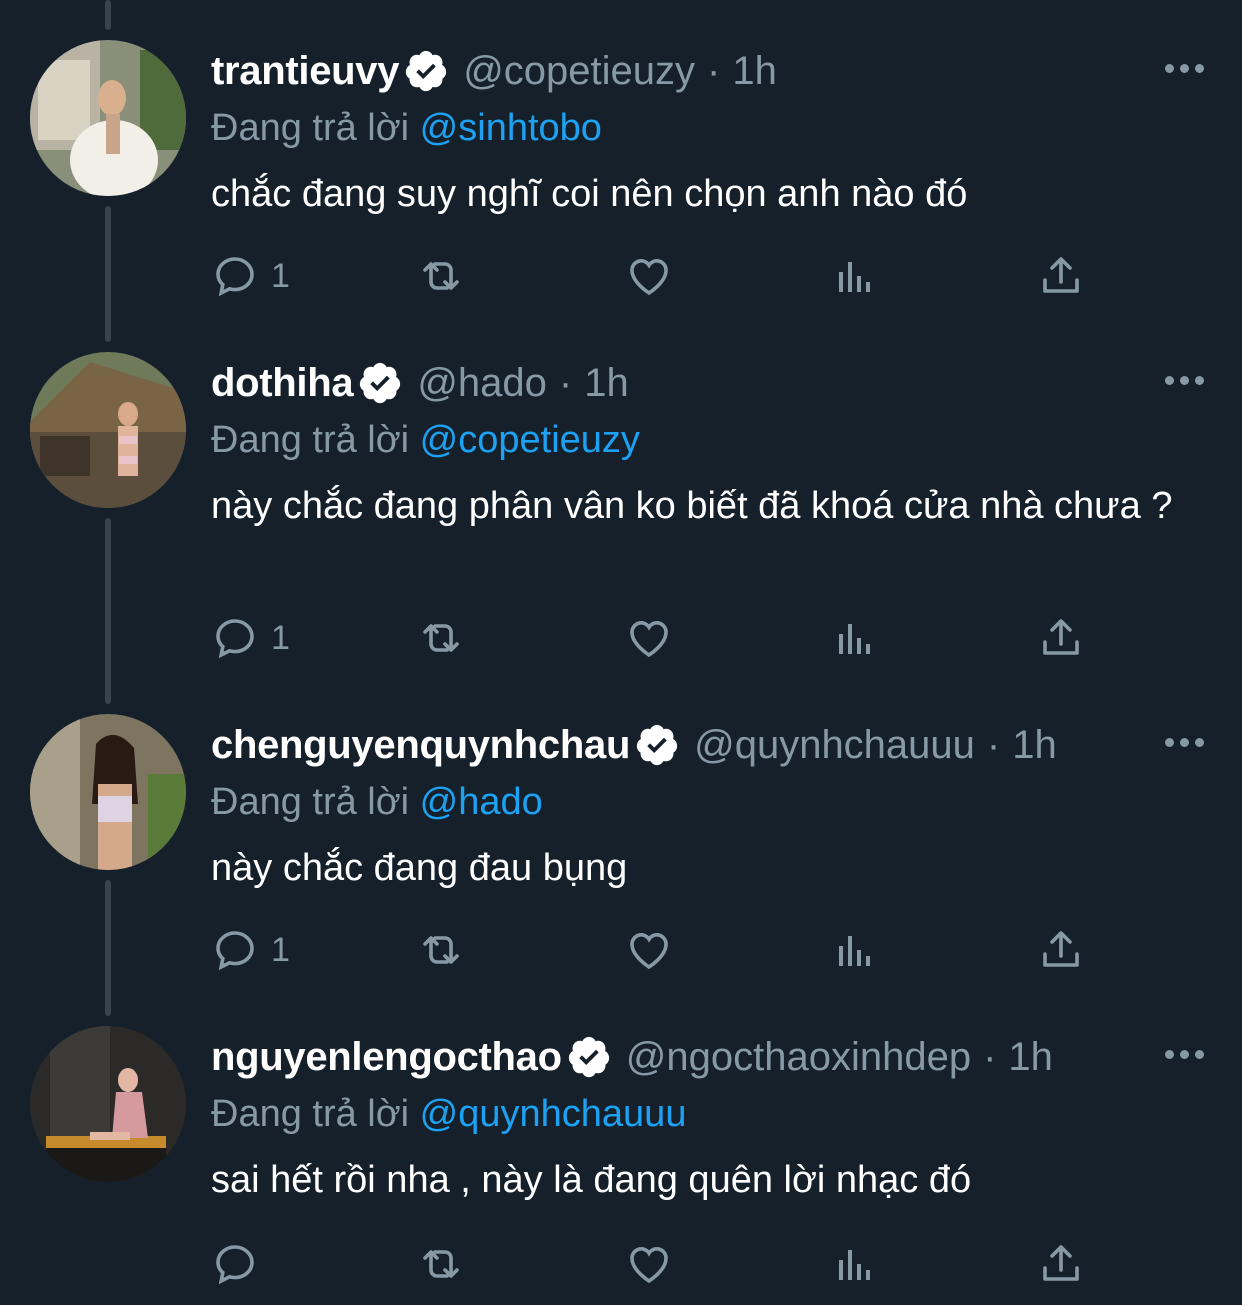 The height and width of the screenshot is (1305, 1242). Describe the element at coordinates (481, 802) in the screenshot. I see `mention-link: @hado` at that location.